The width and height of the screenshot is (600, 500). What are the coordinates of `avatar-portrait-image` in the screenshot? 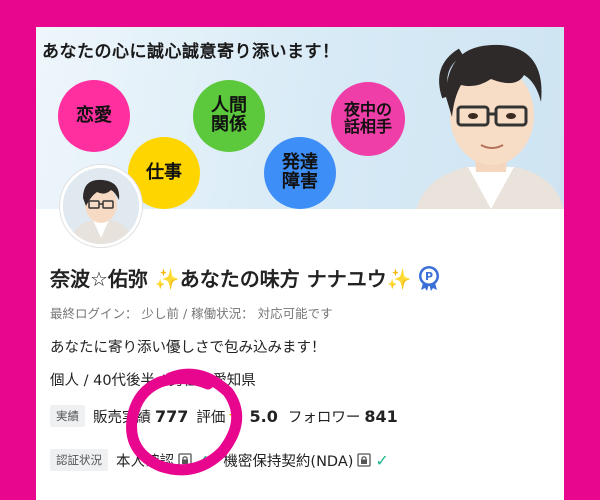 It's located at (101, 206).